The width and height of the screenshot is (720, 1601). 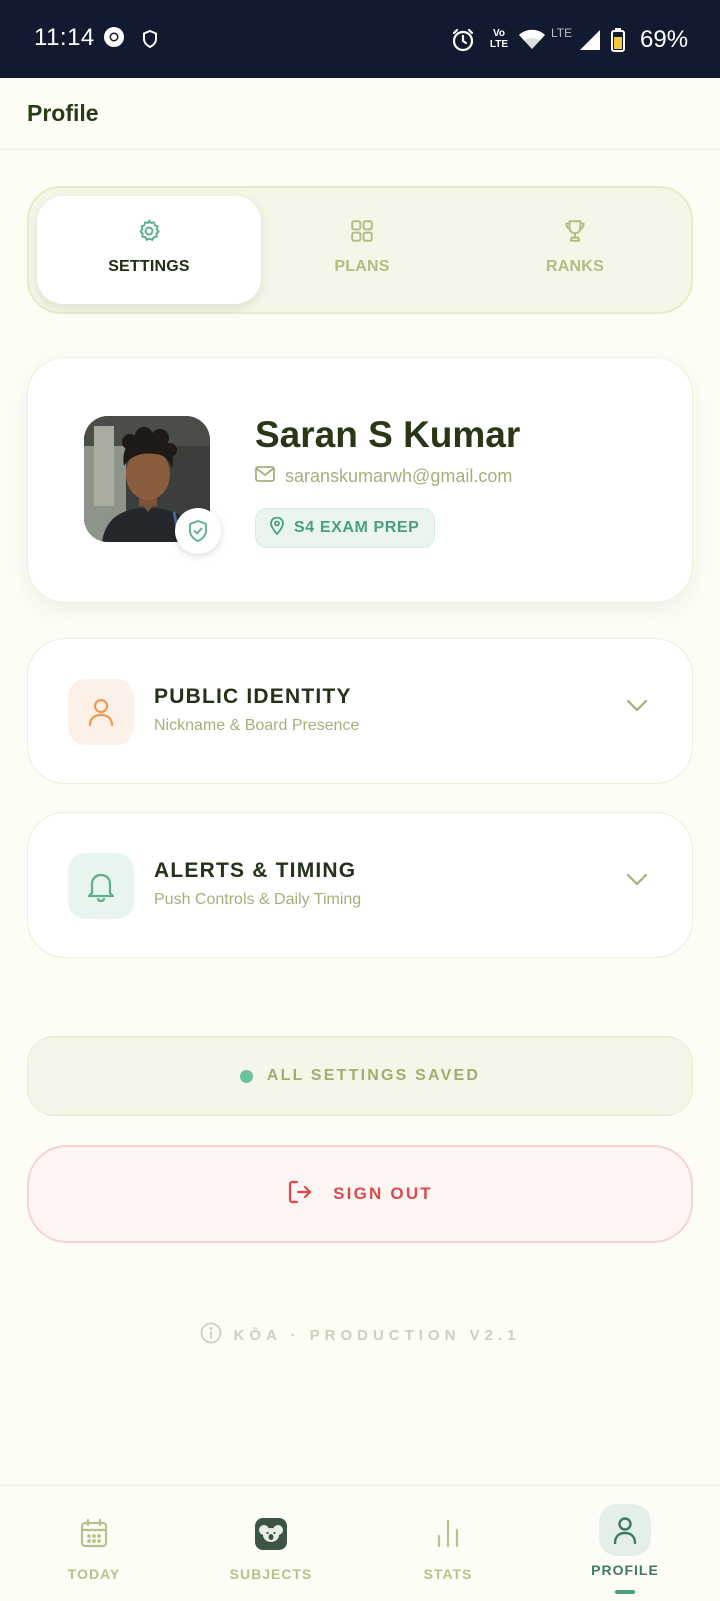 I want to click on alerts-timing-title: ALERTS & TIMING, so click(x=255, y=870).